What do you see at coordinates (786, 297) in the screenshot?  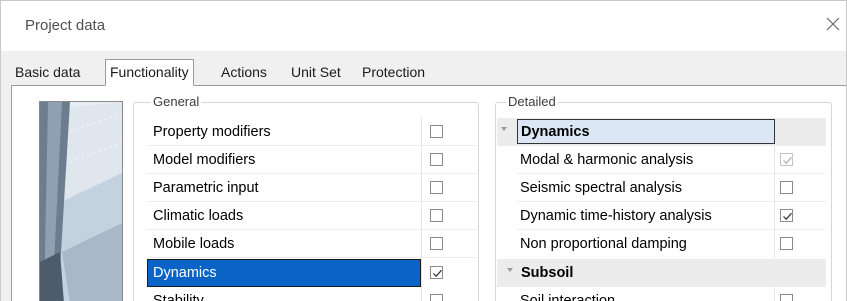 I see `soil-interaction-checkbox` at bounding box center [786, 297].